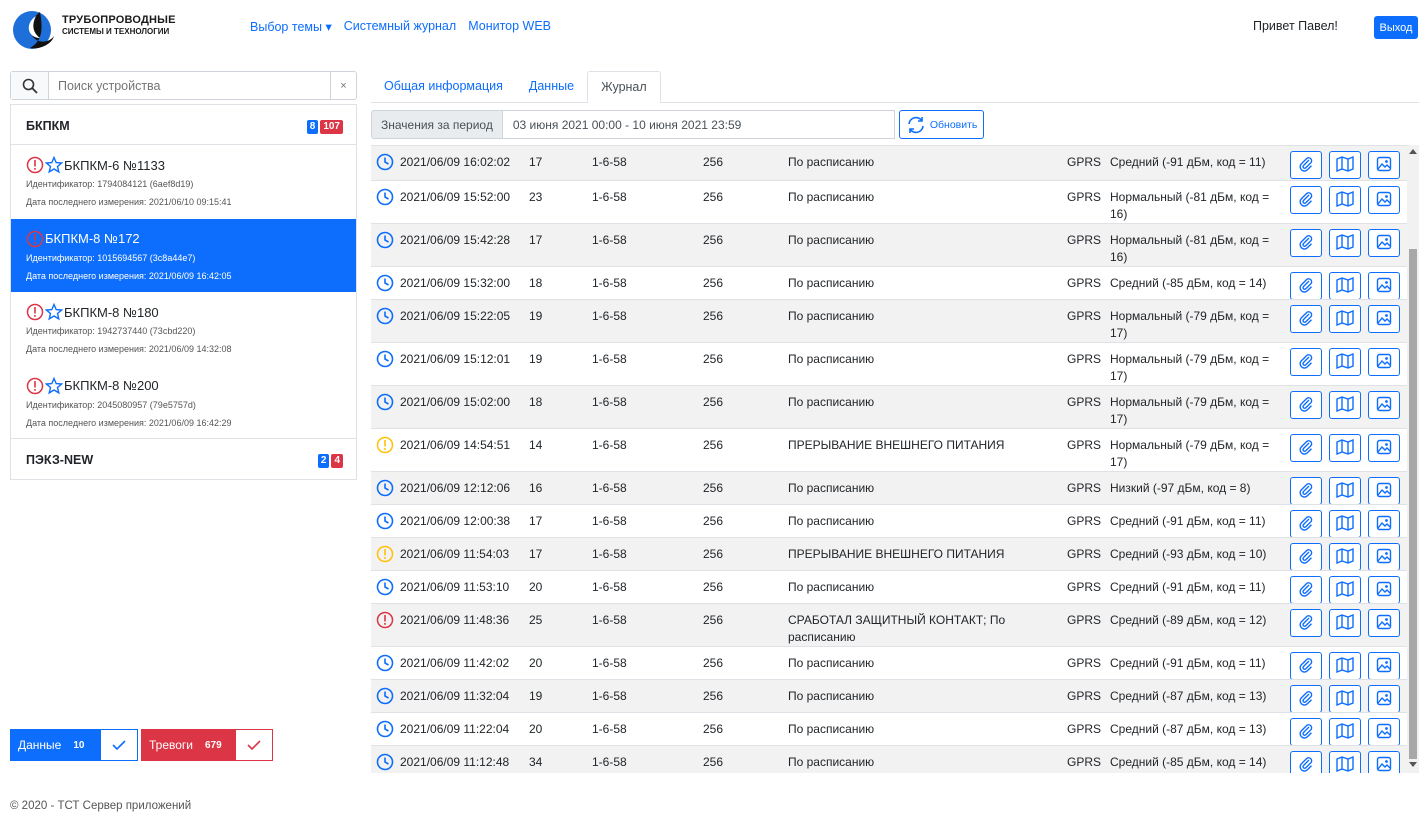 This screenshot has height=820, width=1426. I want to click on logout-button: Выход, so click(1396, 27).